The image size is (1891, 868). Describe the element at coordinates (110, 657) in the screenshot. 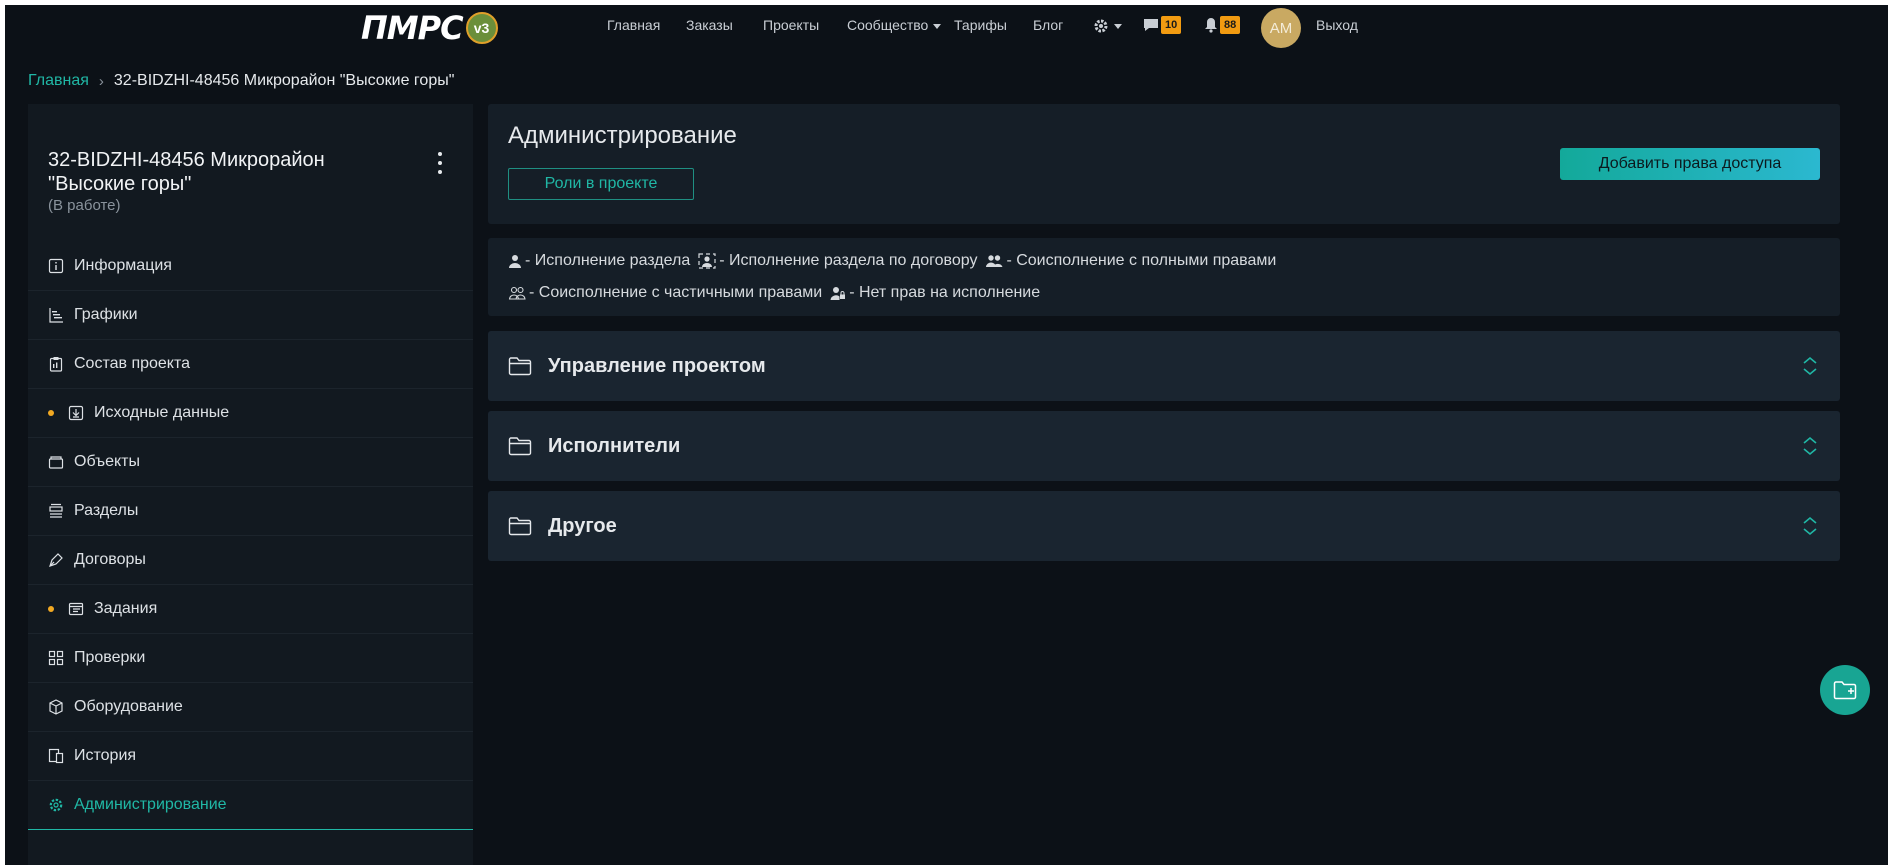

I see `sidebar-item-label: Проверки` at that location.